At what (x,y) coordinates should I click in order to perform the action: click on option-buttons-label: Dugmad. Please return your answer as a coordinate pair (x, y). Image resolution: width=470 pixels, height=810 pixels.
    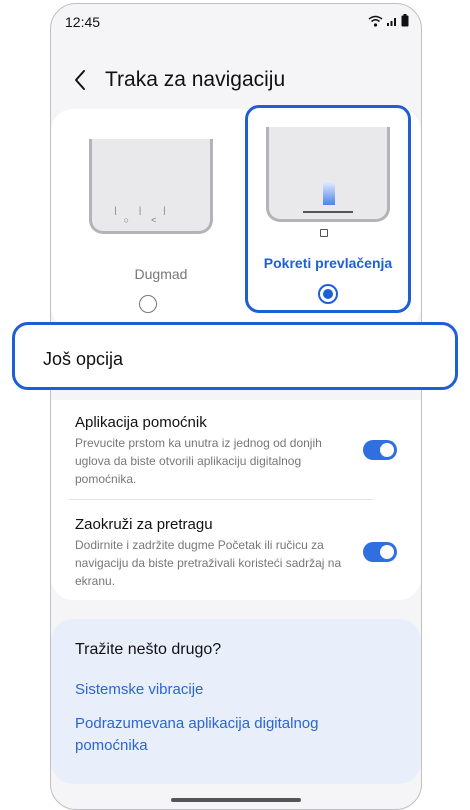
    Looking at the image, I should click on (161, 274).